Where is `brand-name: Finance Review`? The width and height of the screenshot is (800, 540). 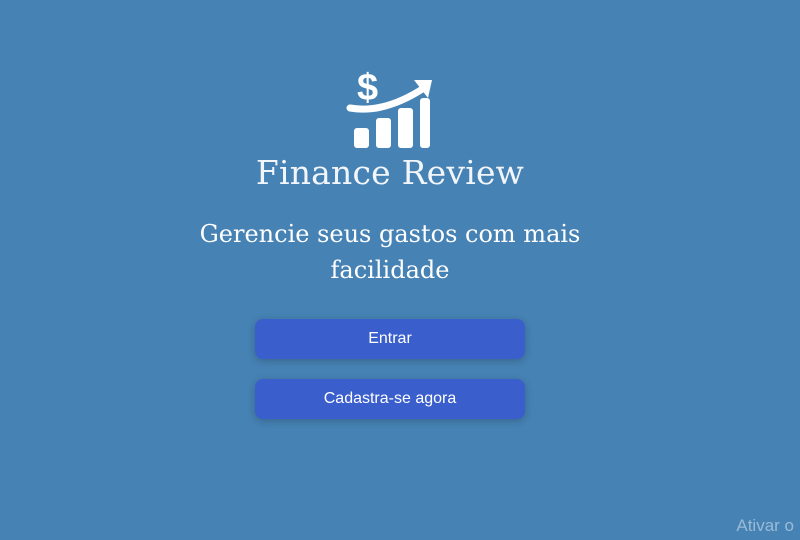 brand-name: Finance Review is located at coordinates (390, 172).